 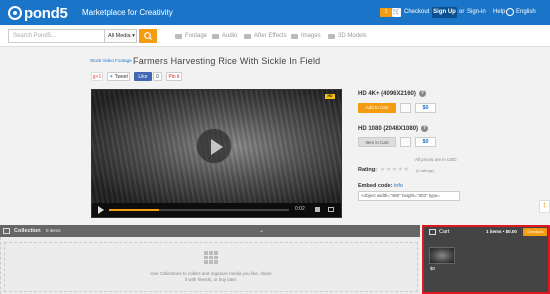 I want to click on media-type-value: All Media, so click(x=119, y=36).